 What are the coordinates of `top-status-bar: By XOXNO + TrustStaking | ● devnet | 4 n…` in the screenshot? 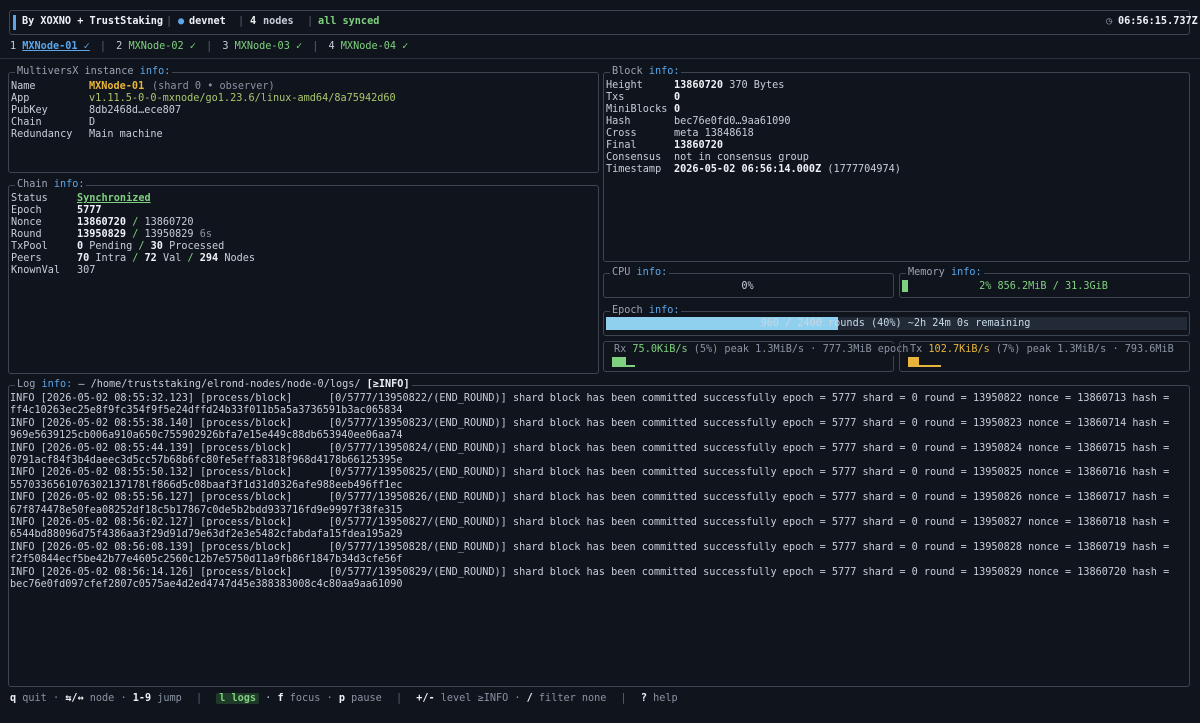 It's located at (603, 22).